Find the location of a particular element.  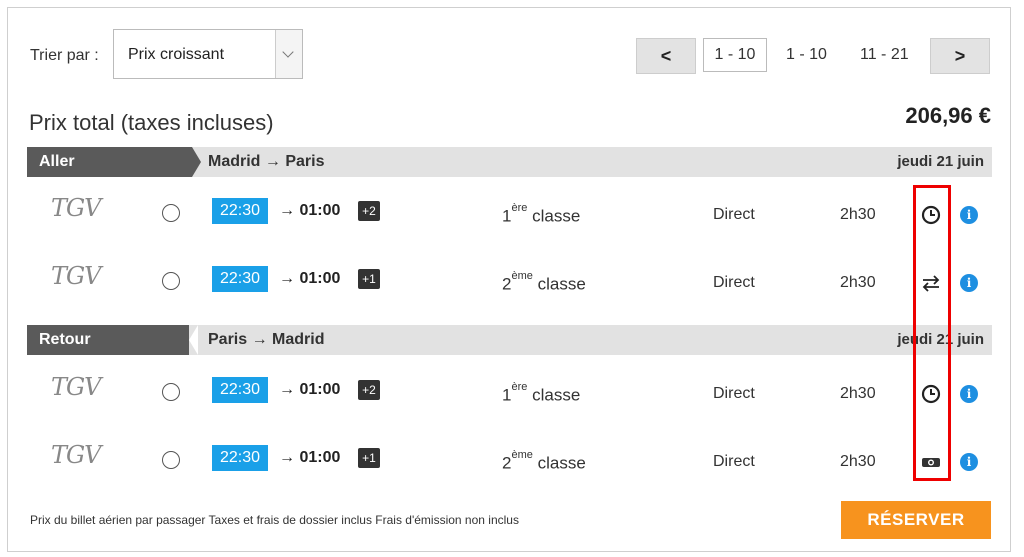

aller-tag: Aller is located at coordinates (114, 162).